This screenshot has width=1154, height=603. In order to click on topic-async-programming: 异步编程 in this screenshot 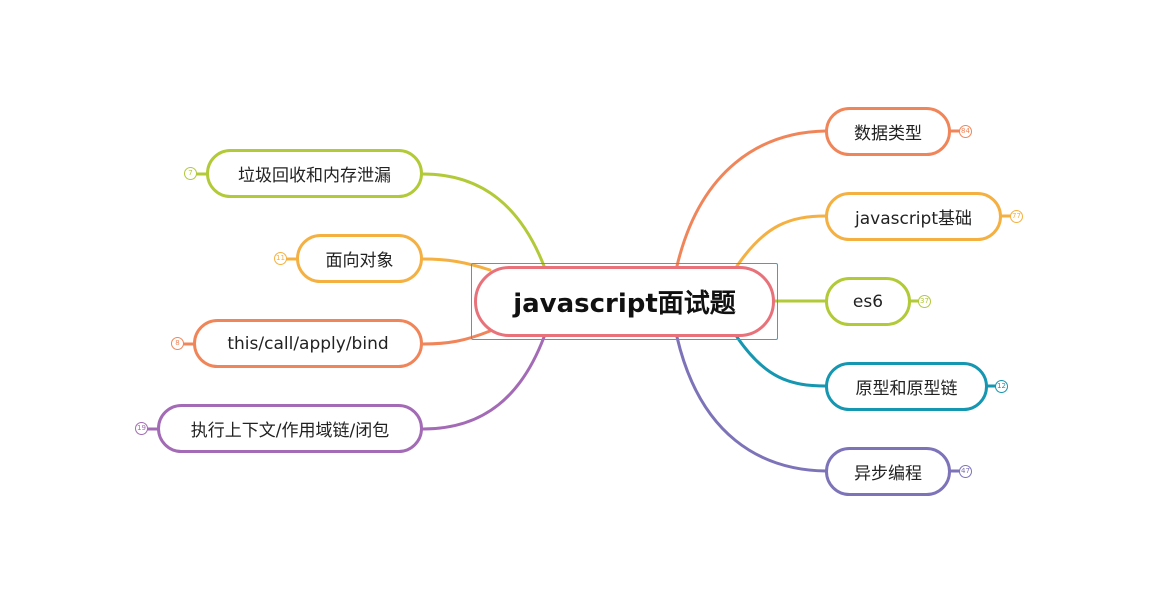, I will do `click(888, 471)`.